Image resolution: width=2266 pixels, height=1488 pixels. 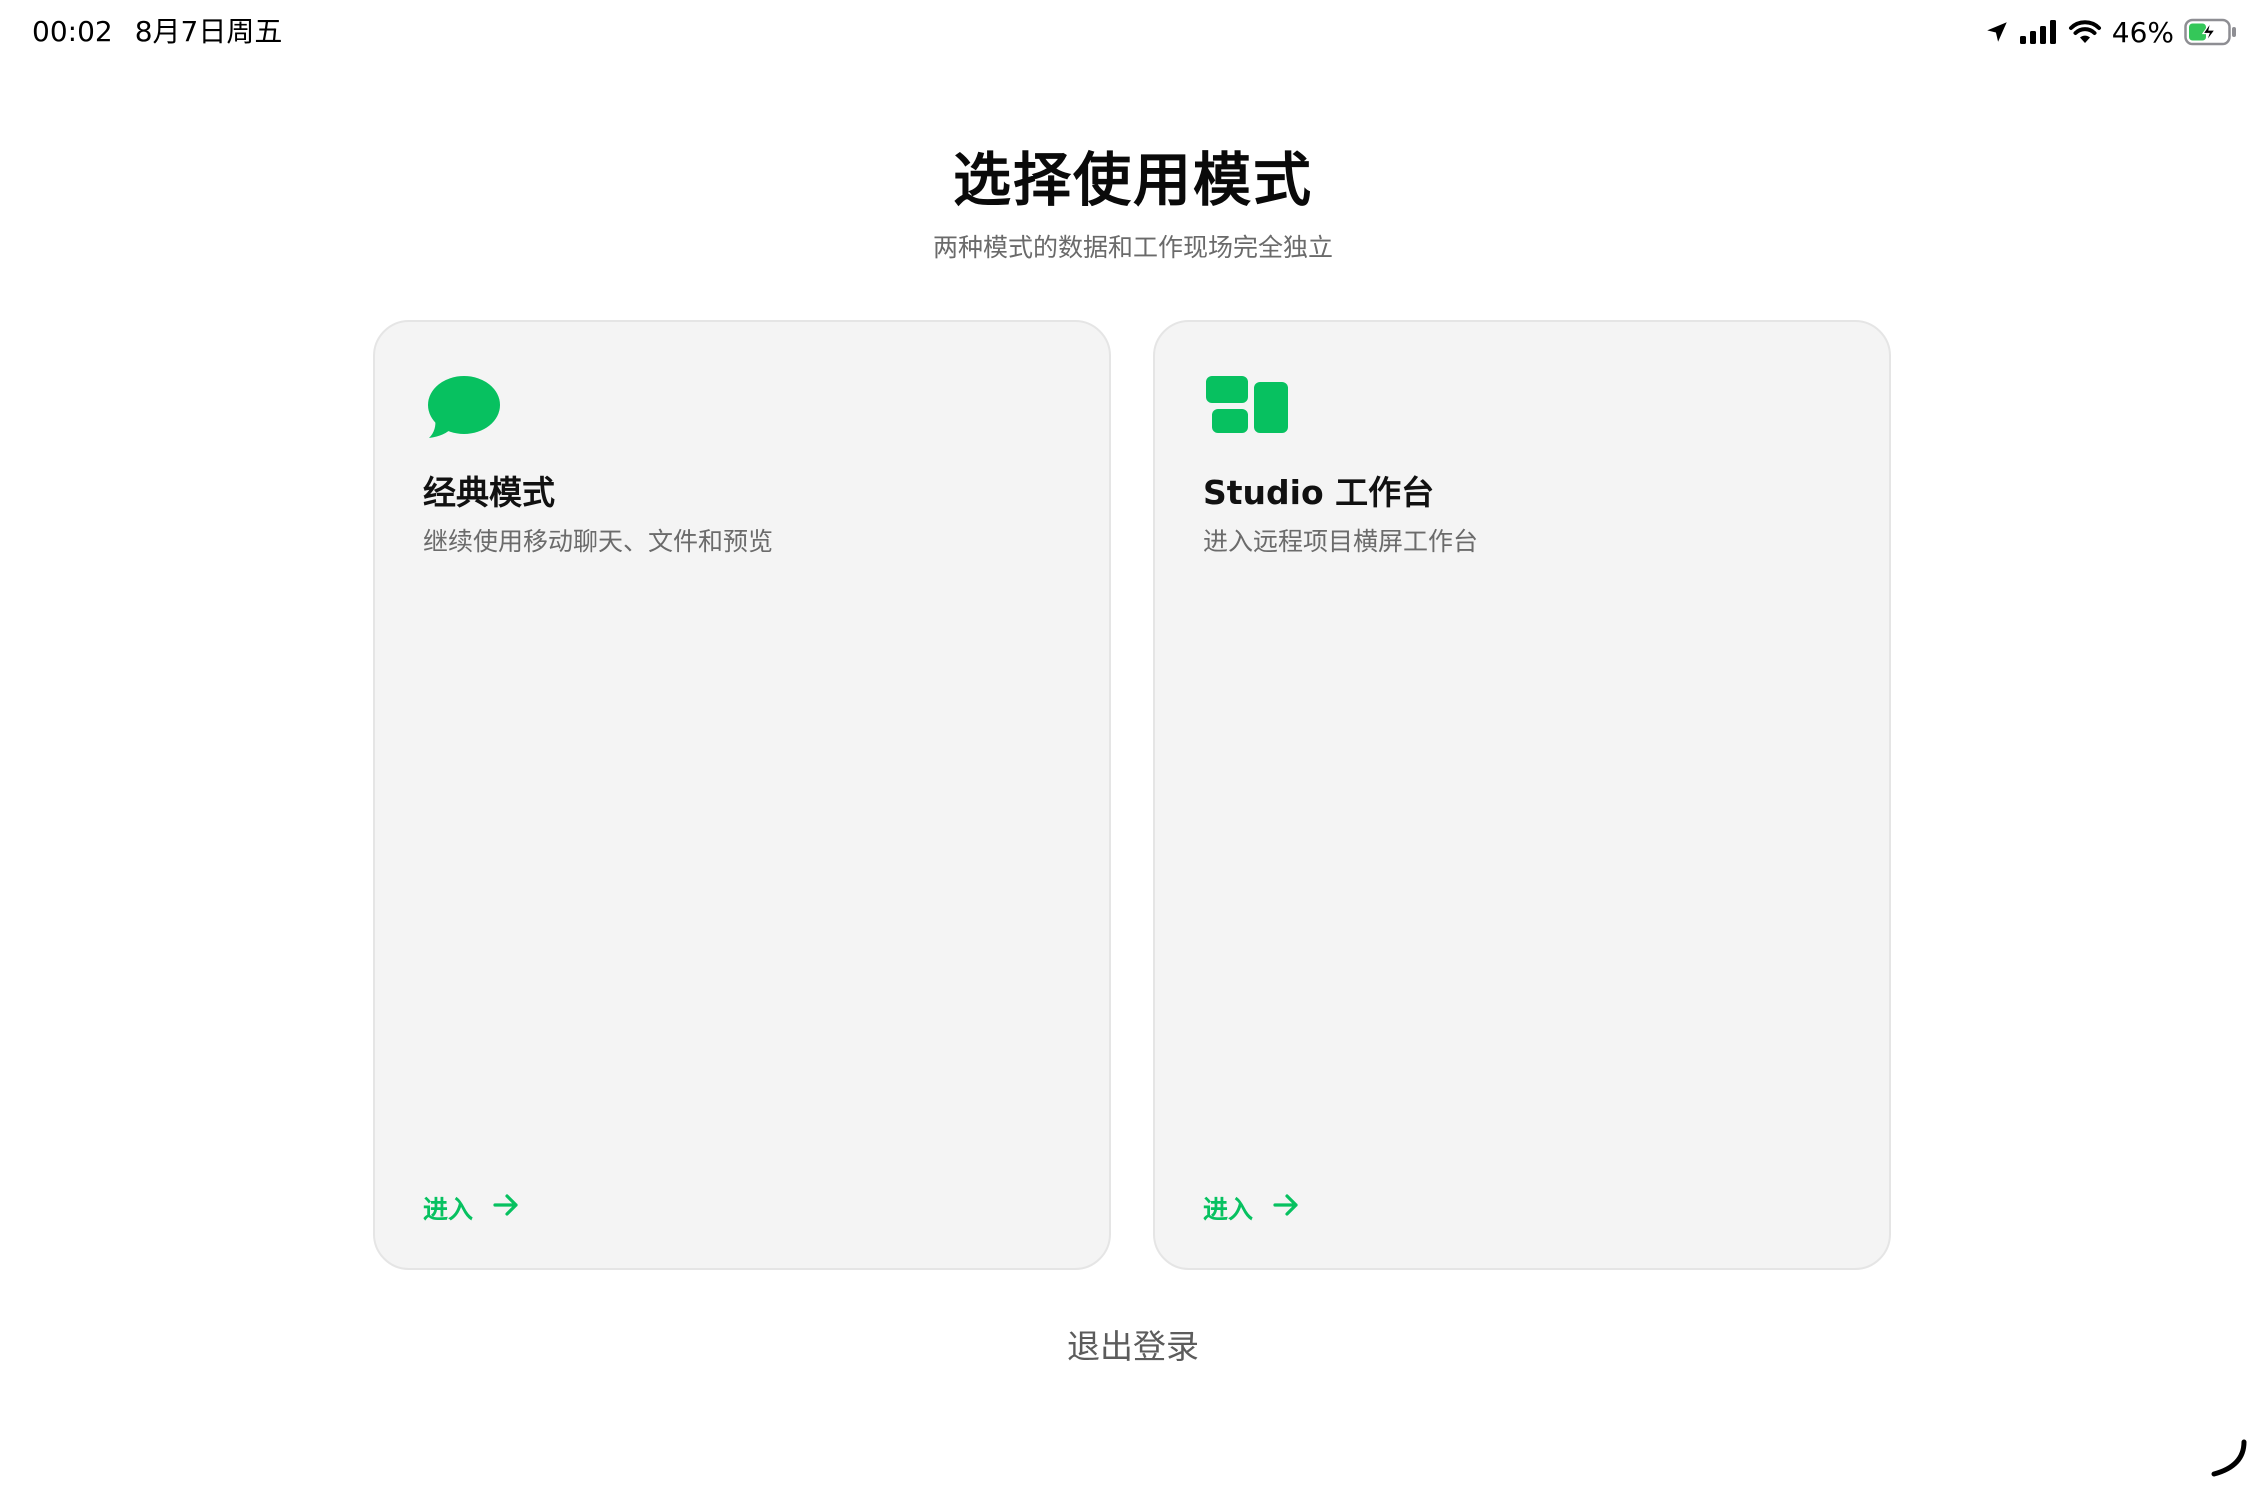 What do you see at coordinates (1133, 1347) in the screenshot?
I see `logout-button: 退出登录` at bounding box center [1133, 1347].